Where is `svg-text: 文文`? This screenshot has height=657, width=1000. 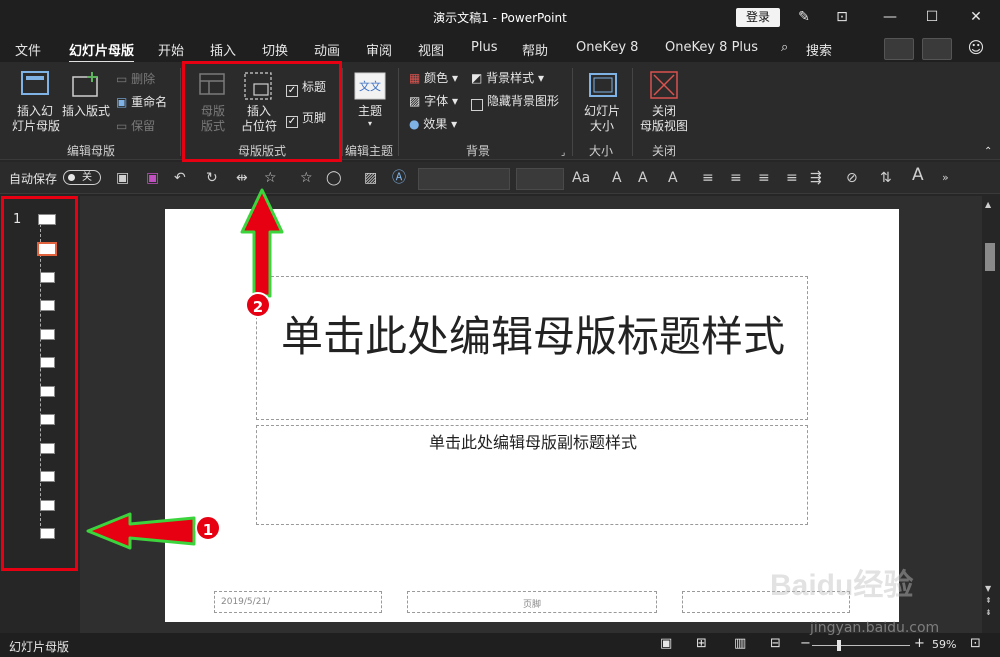 svg-text: 文文 is located at coordinates (370, 86).